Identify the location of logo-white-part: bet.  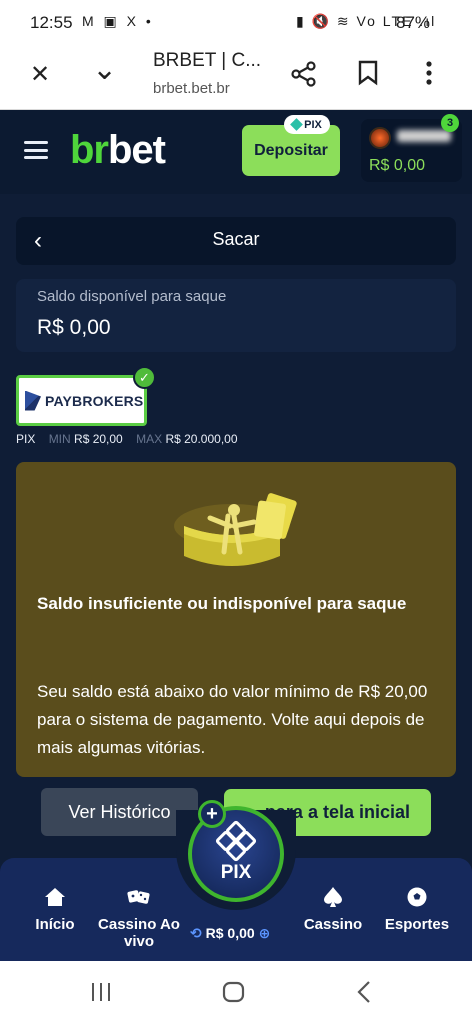
(137, 150).